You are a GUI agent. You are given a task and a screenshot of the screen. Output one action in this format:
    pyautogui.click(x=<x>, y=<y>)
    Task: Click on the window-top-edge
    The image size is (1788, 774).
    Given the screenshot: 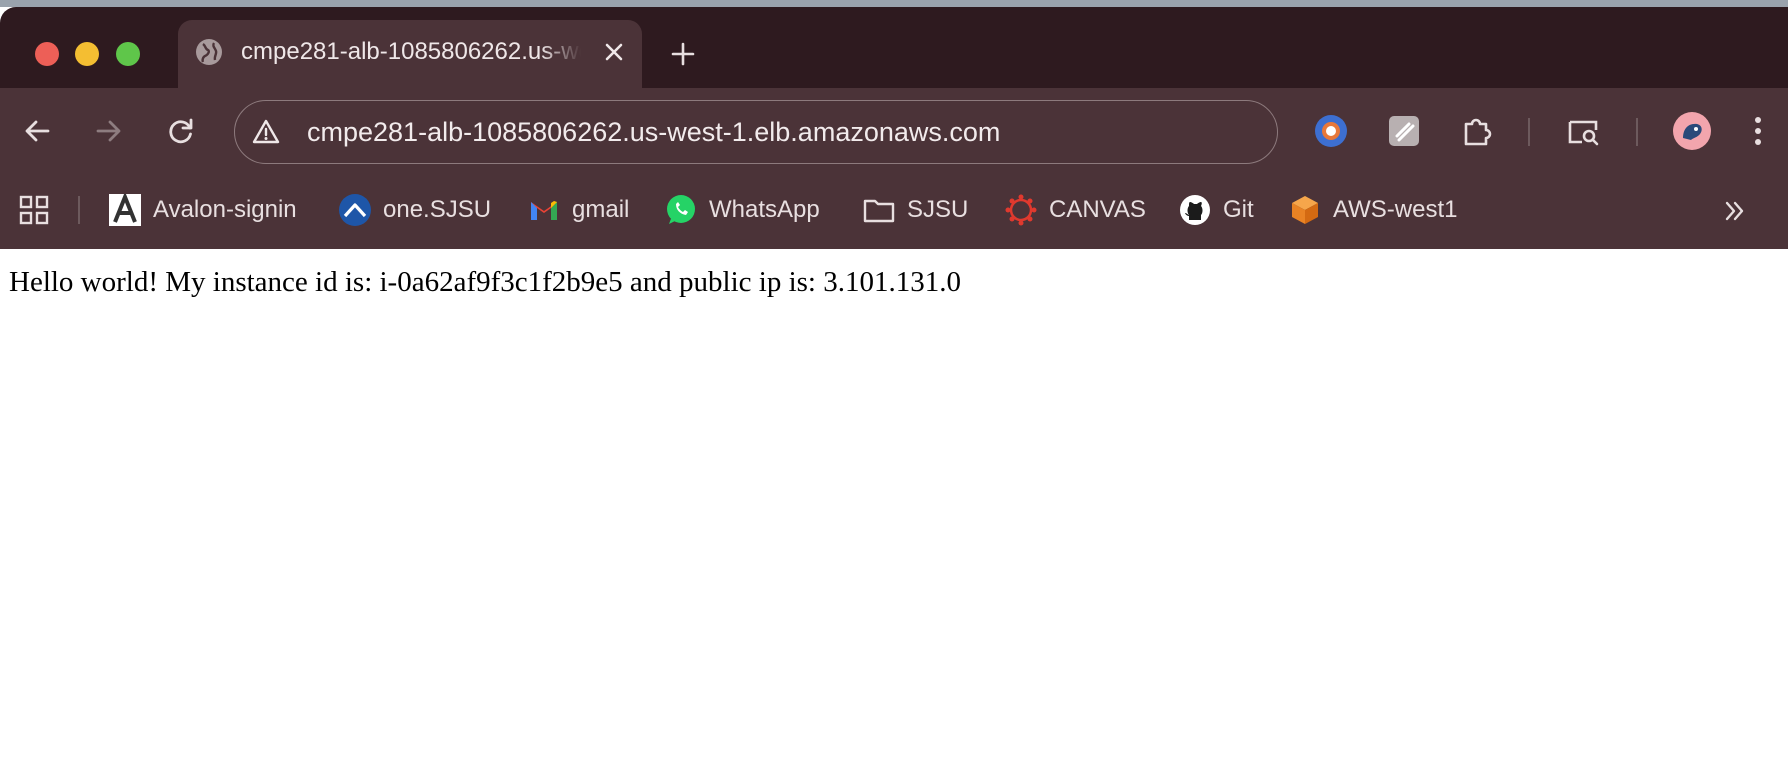 What is the action you would take?
    pyautogui.click(x=894, y=3)
    